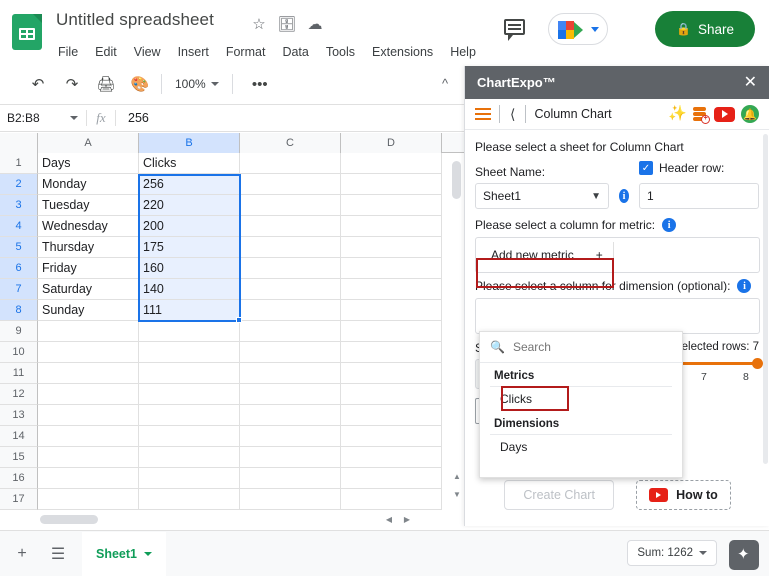 This screenshot has width=769, height=576. Describe the element at coordinates (757, 363) in the screenshot. I see `slider-knob-max` at that location.